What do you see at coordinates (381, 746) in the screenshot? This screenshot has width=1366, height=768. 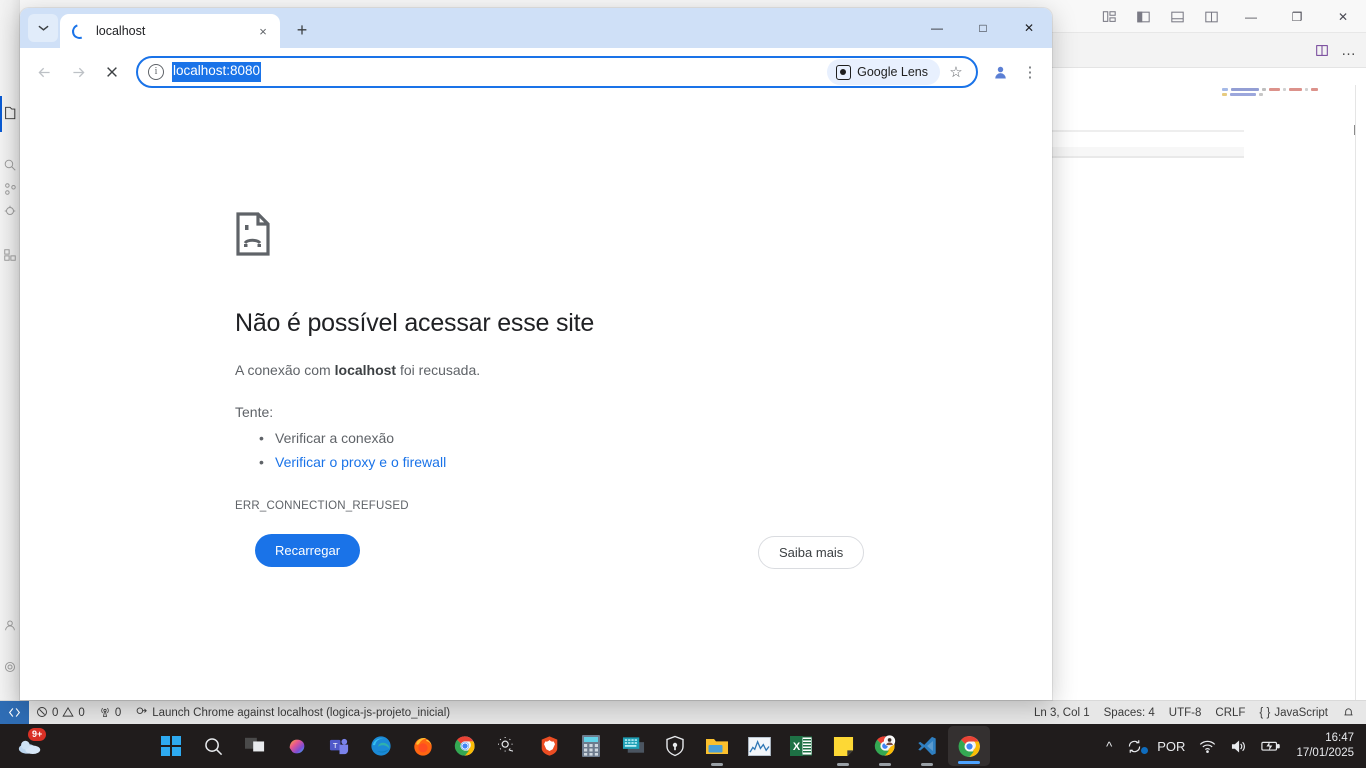 I see `edge-button` at bounding box center [381, 746].